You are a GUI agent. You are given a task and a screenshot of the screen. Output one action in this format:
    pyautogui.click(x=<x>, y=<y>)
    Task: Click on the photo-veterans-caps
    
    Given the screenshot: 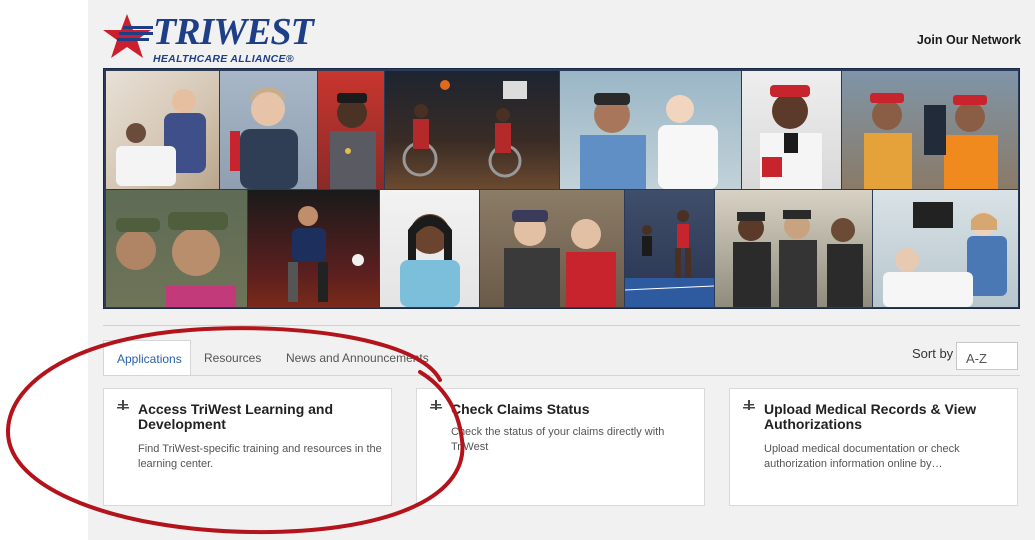 What is the action you would take?
    pyautogui.click(x=176, y=248)
    